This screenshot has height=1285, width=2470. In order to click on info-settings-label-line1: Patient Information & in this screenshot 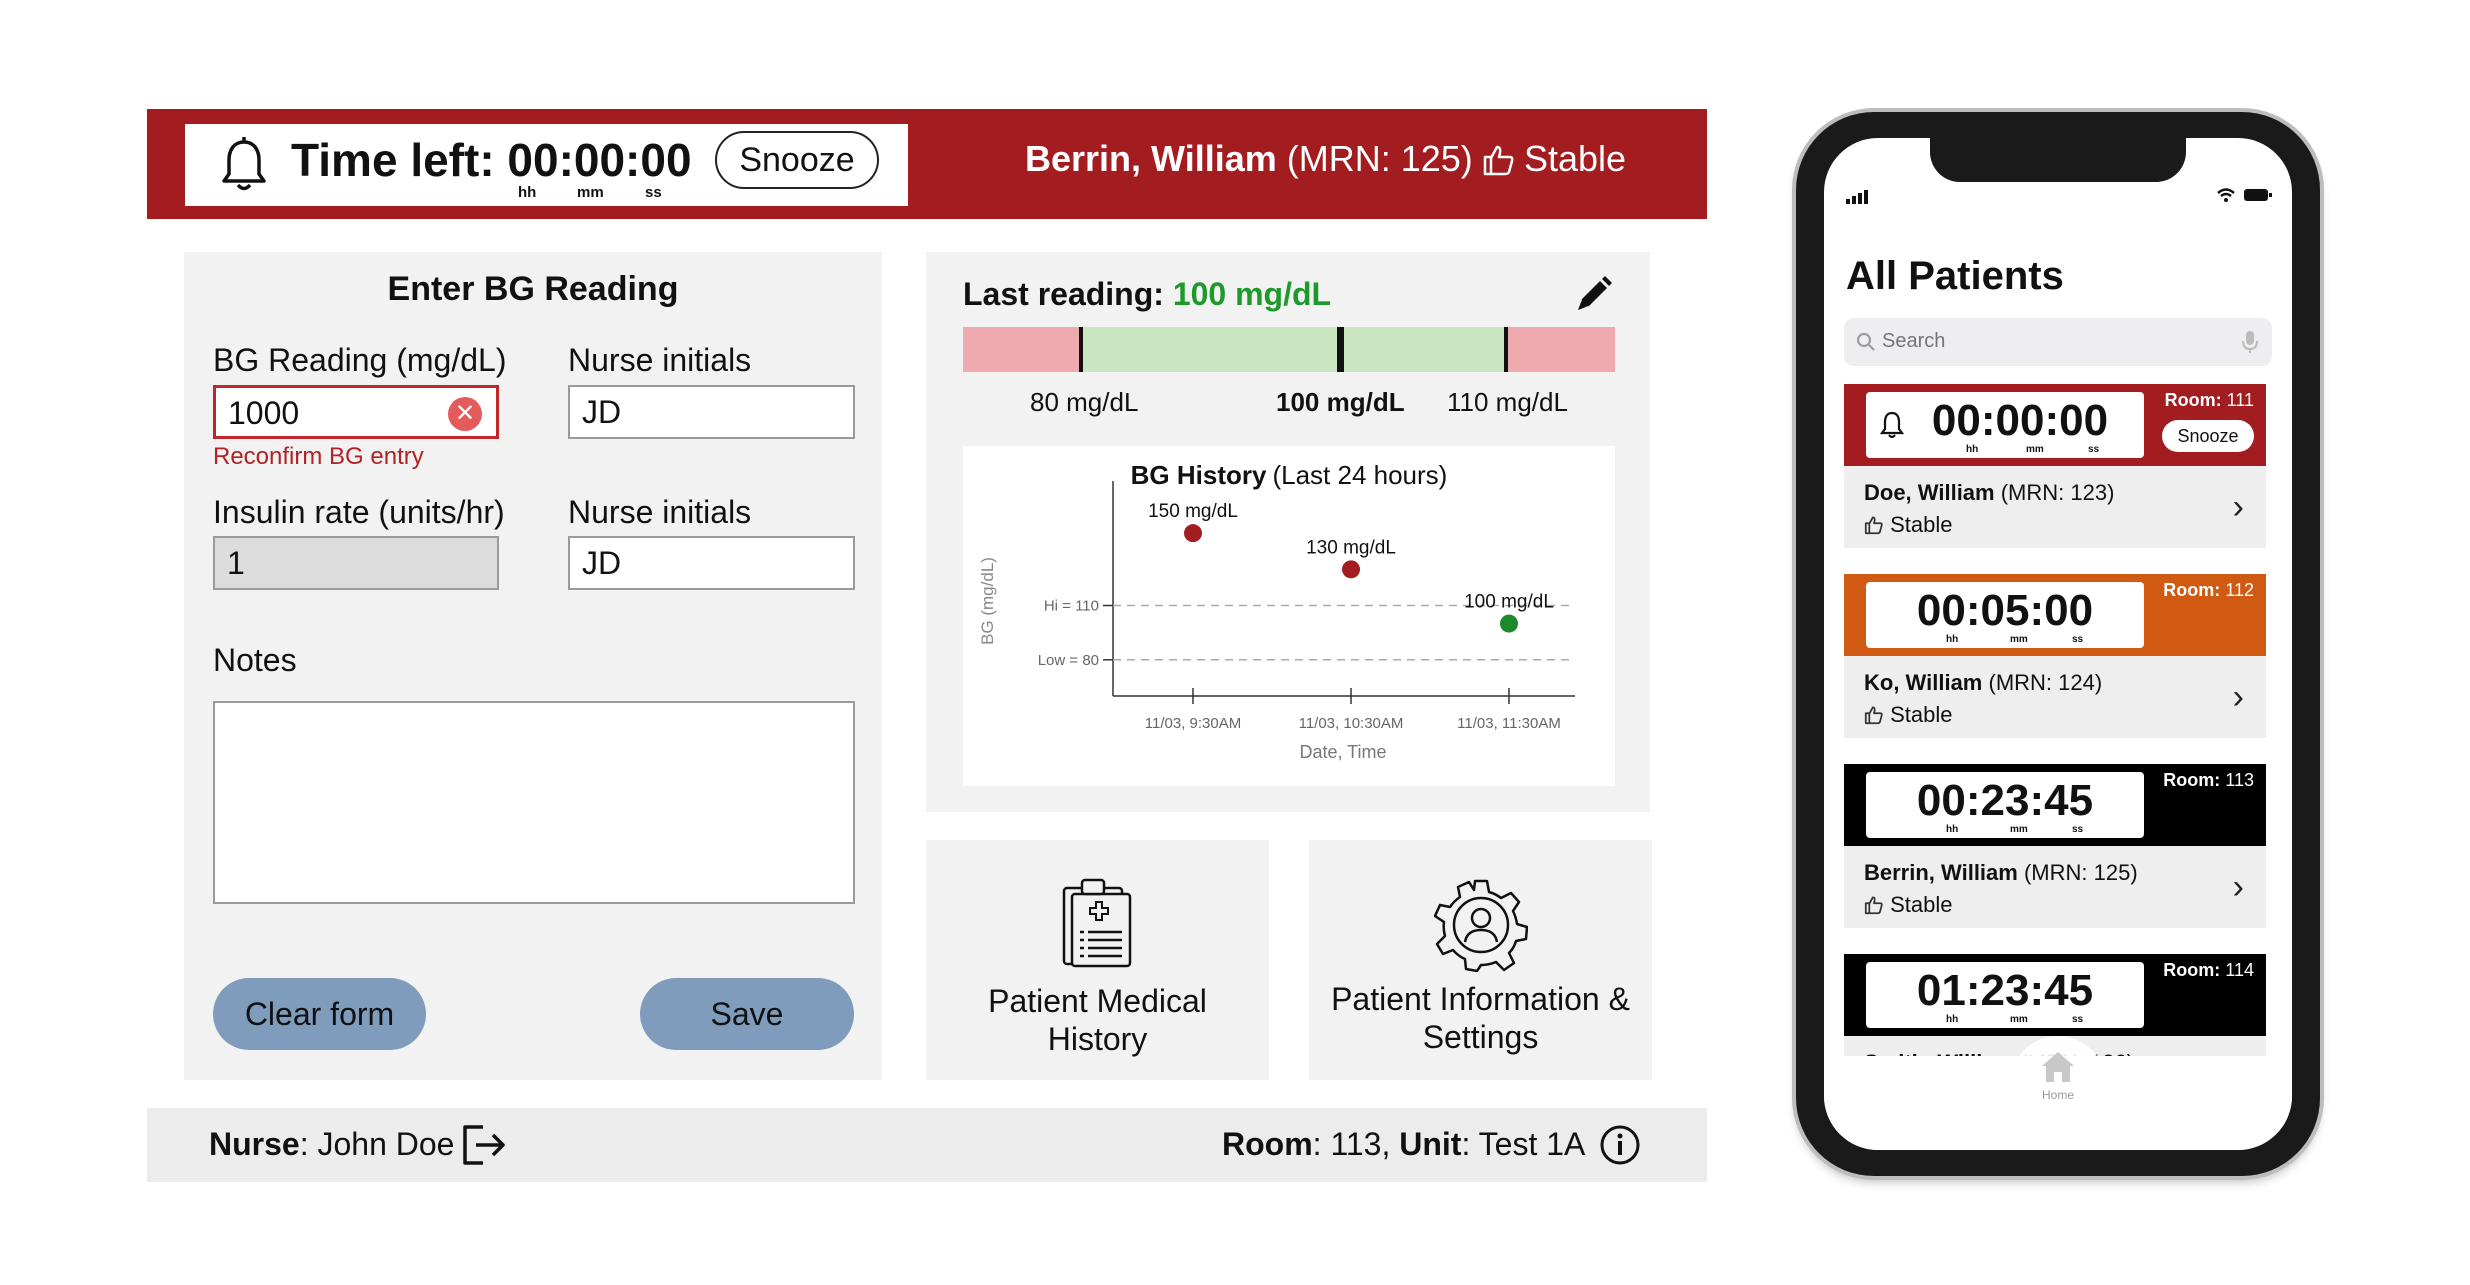, I will do `click(1480, 999)`.